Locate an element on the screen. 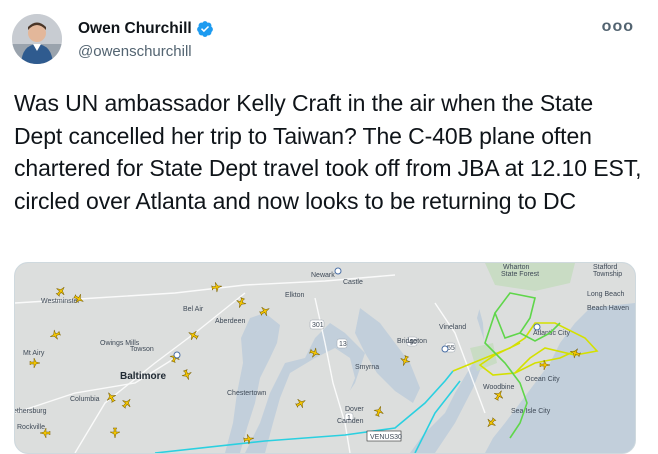 This screenshot has height=454, width=658. place-label: Bel Air is located at coordinates (193, 309).